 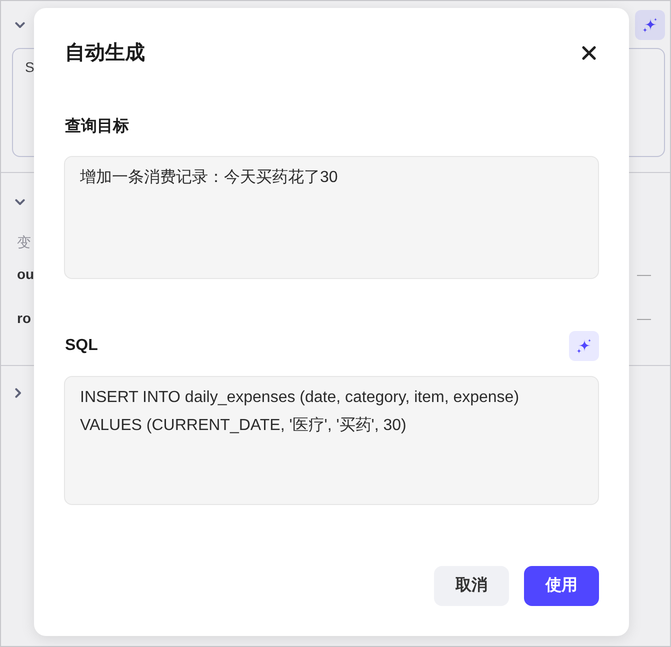 What do you see at coordinates (24, 318) in the screenshot?
I see `row-label: ro` at bounding box center [24, 318].